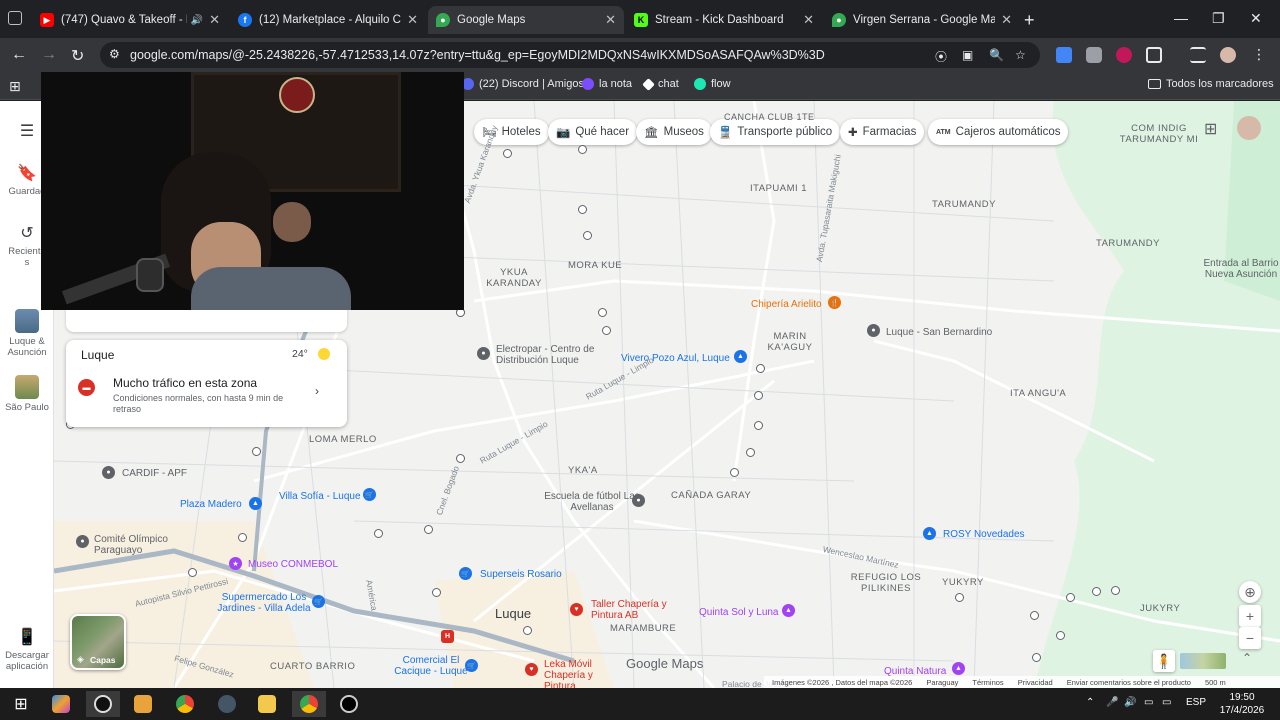  What do you see at coordinates (834, 302) in the screenshot?
I see `restaurant-pin-icon: 🍴` at bounding box center [834, 302].